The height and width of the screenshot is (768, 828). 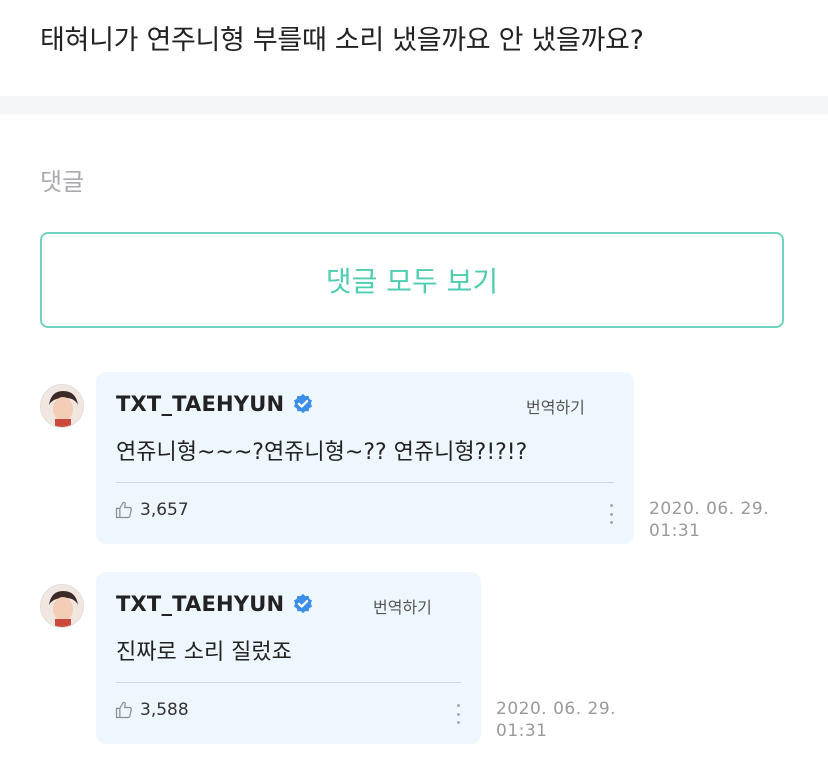 What do you see at coordinates (412, 280) in the screenshot?
I see `view-all-comments-button: 댓글 모두 보기` at bounding box center [412, 280].